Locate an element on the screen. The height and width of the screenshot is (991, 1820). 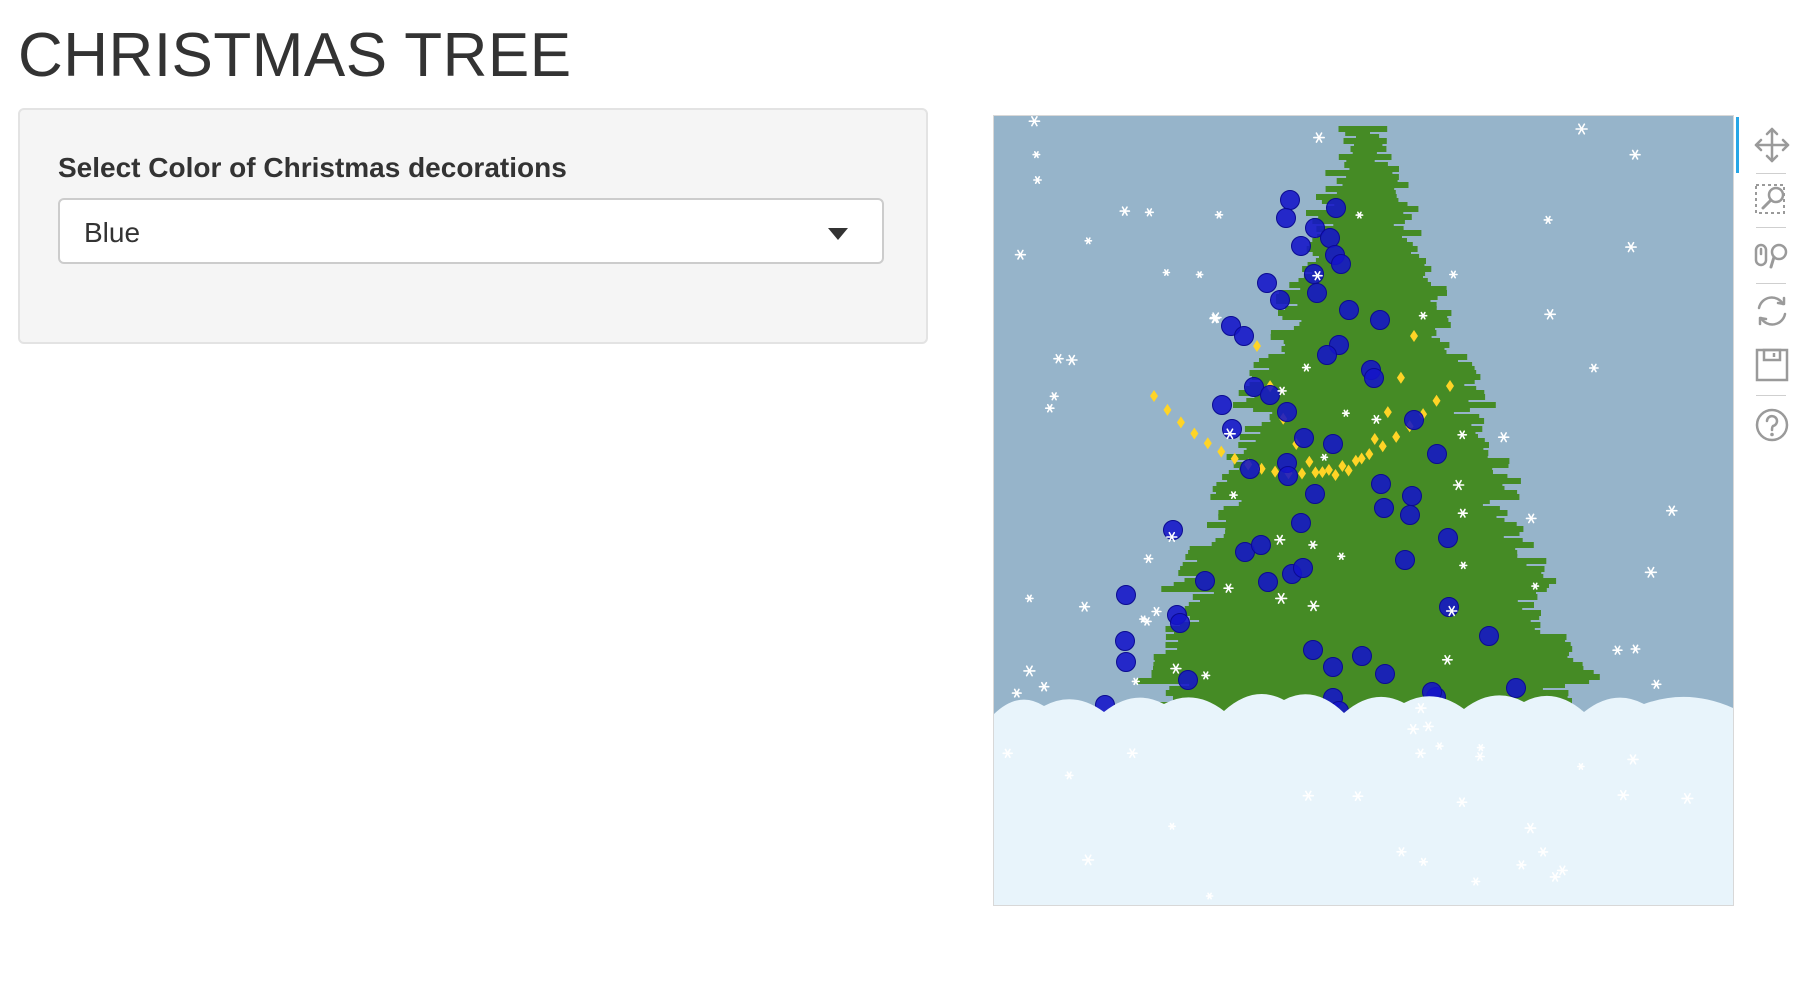
box-zoom-tool is located at coordinates (1772, 199).